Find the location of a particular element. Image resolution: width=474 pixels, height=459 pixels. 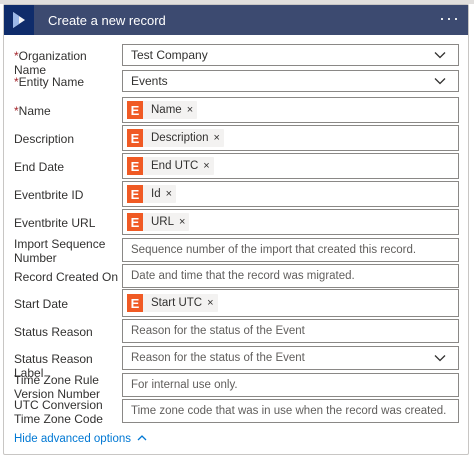

dynamic-content-token: E Description × is located at coordinates (175, 138).